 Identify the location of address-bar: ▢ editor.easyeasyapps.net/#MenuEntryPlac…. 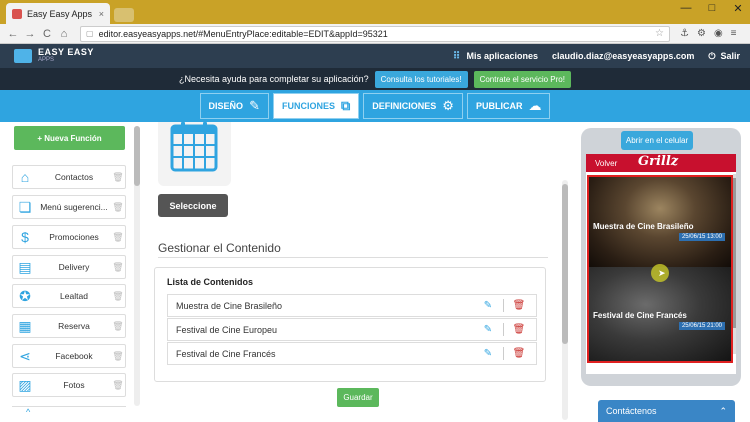
(375, 33).